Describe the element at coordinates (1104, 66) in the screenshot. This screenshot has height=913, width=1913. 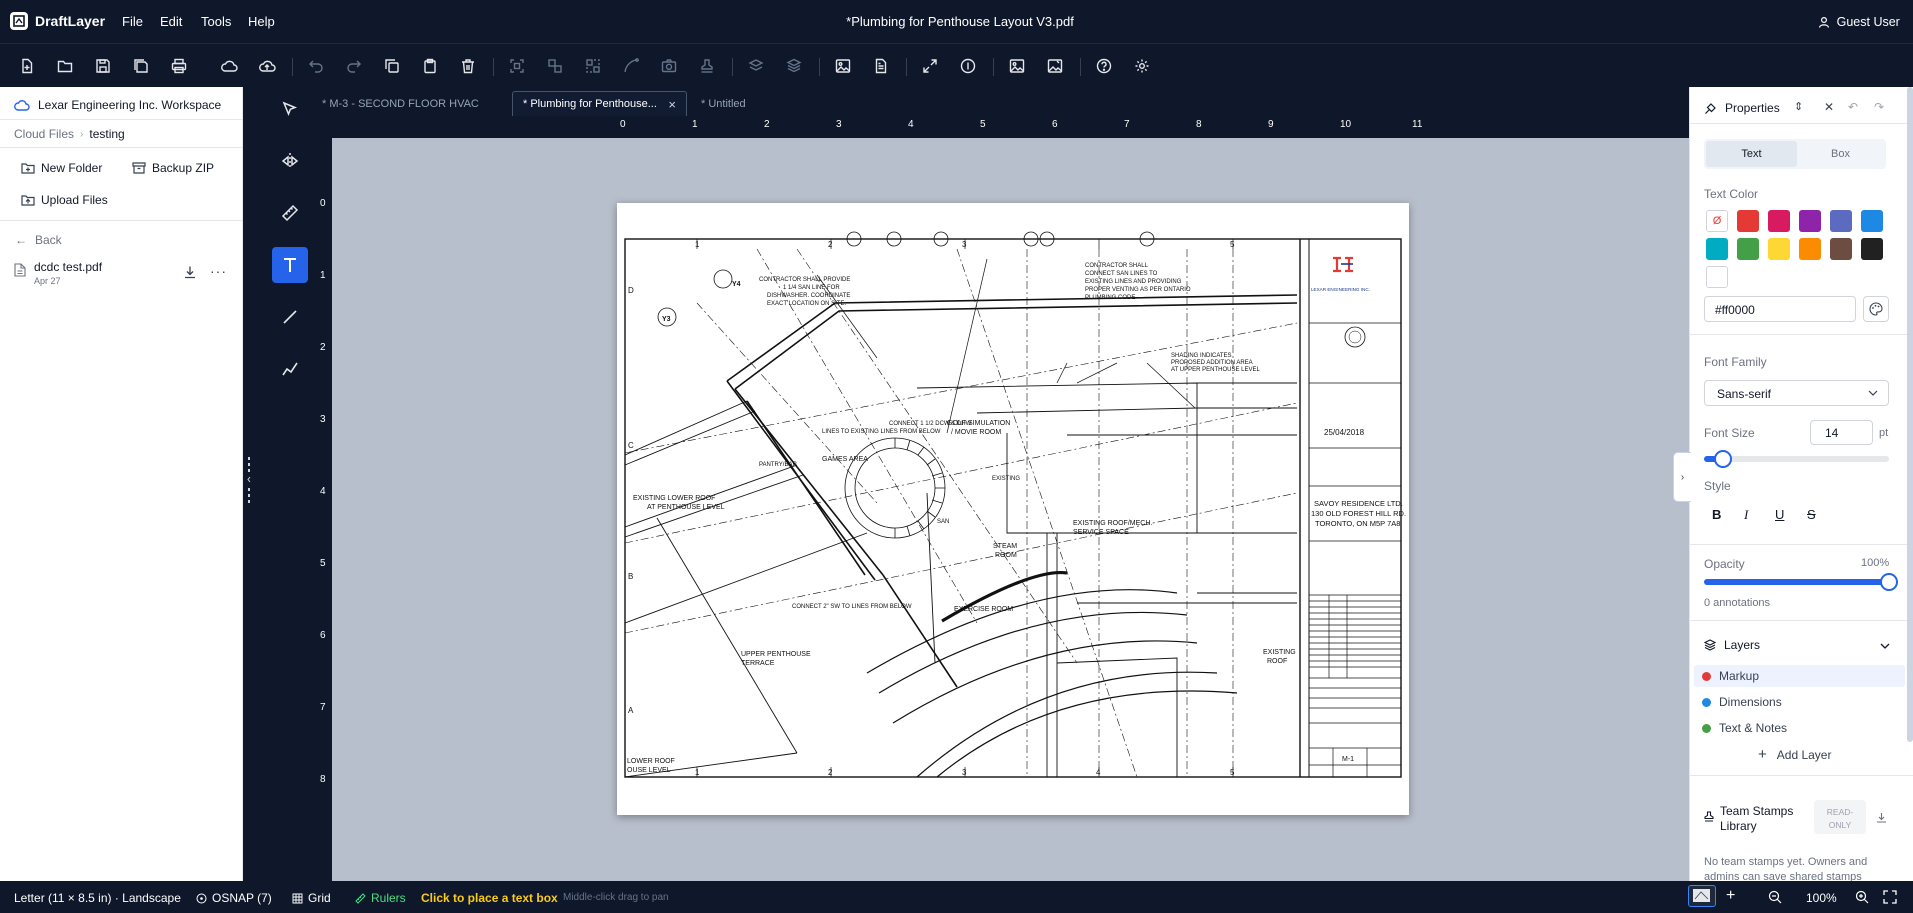
I see `help-icon` at that location.